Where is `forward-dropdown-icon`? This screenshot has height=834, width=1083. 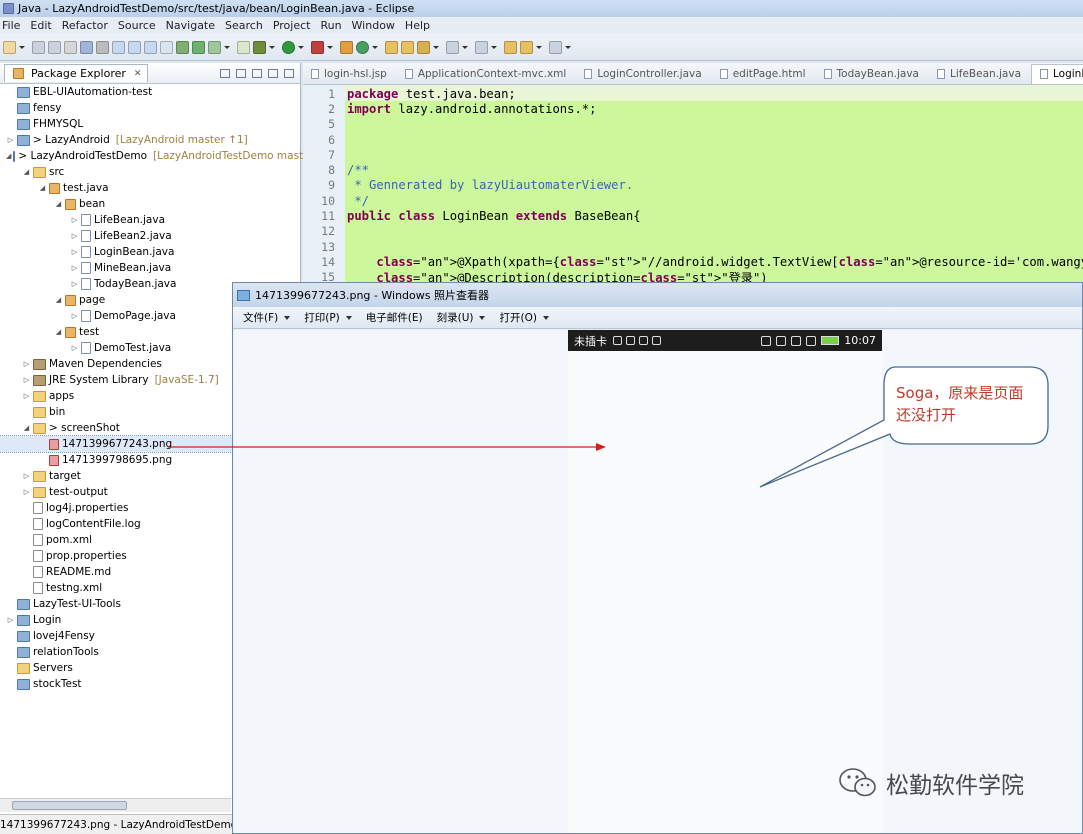
forward-dropdown-icon is located at coordinates (568, 47).